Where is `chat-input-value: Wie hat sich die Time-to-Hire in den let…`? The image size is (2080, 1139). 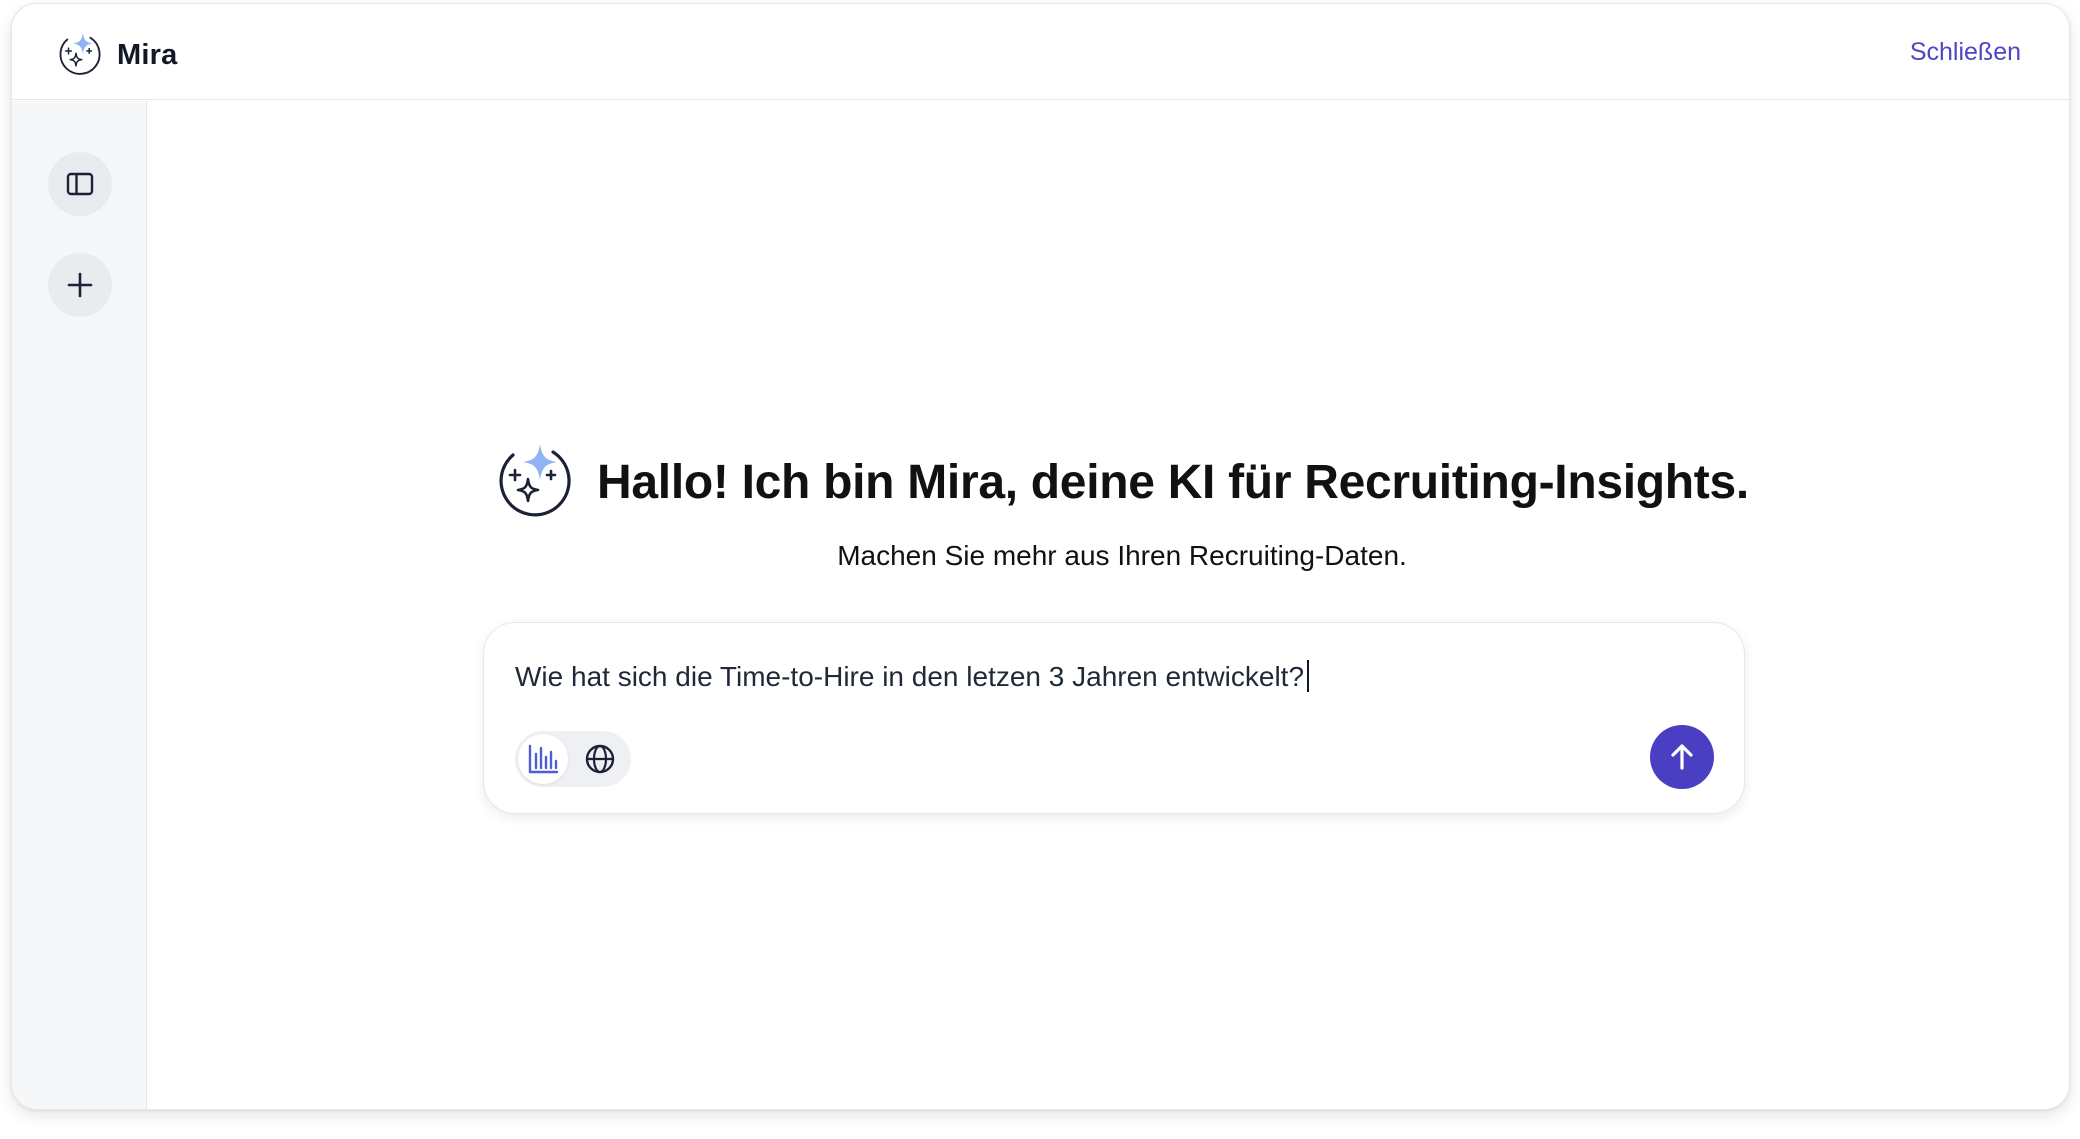 chat-input-value: Wie hat sich die Time-to-Hire in den let… is located at coordinates (910, 676).